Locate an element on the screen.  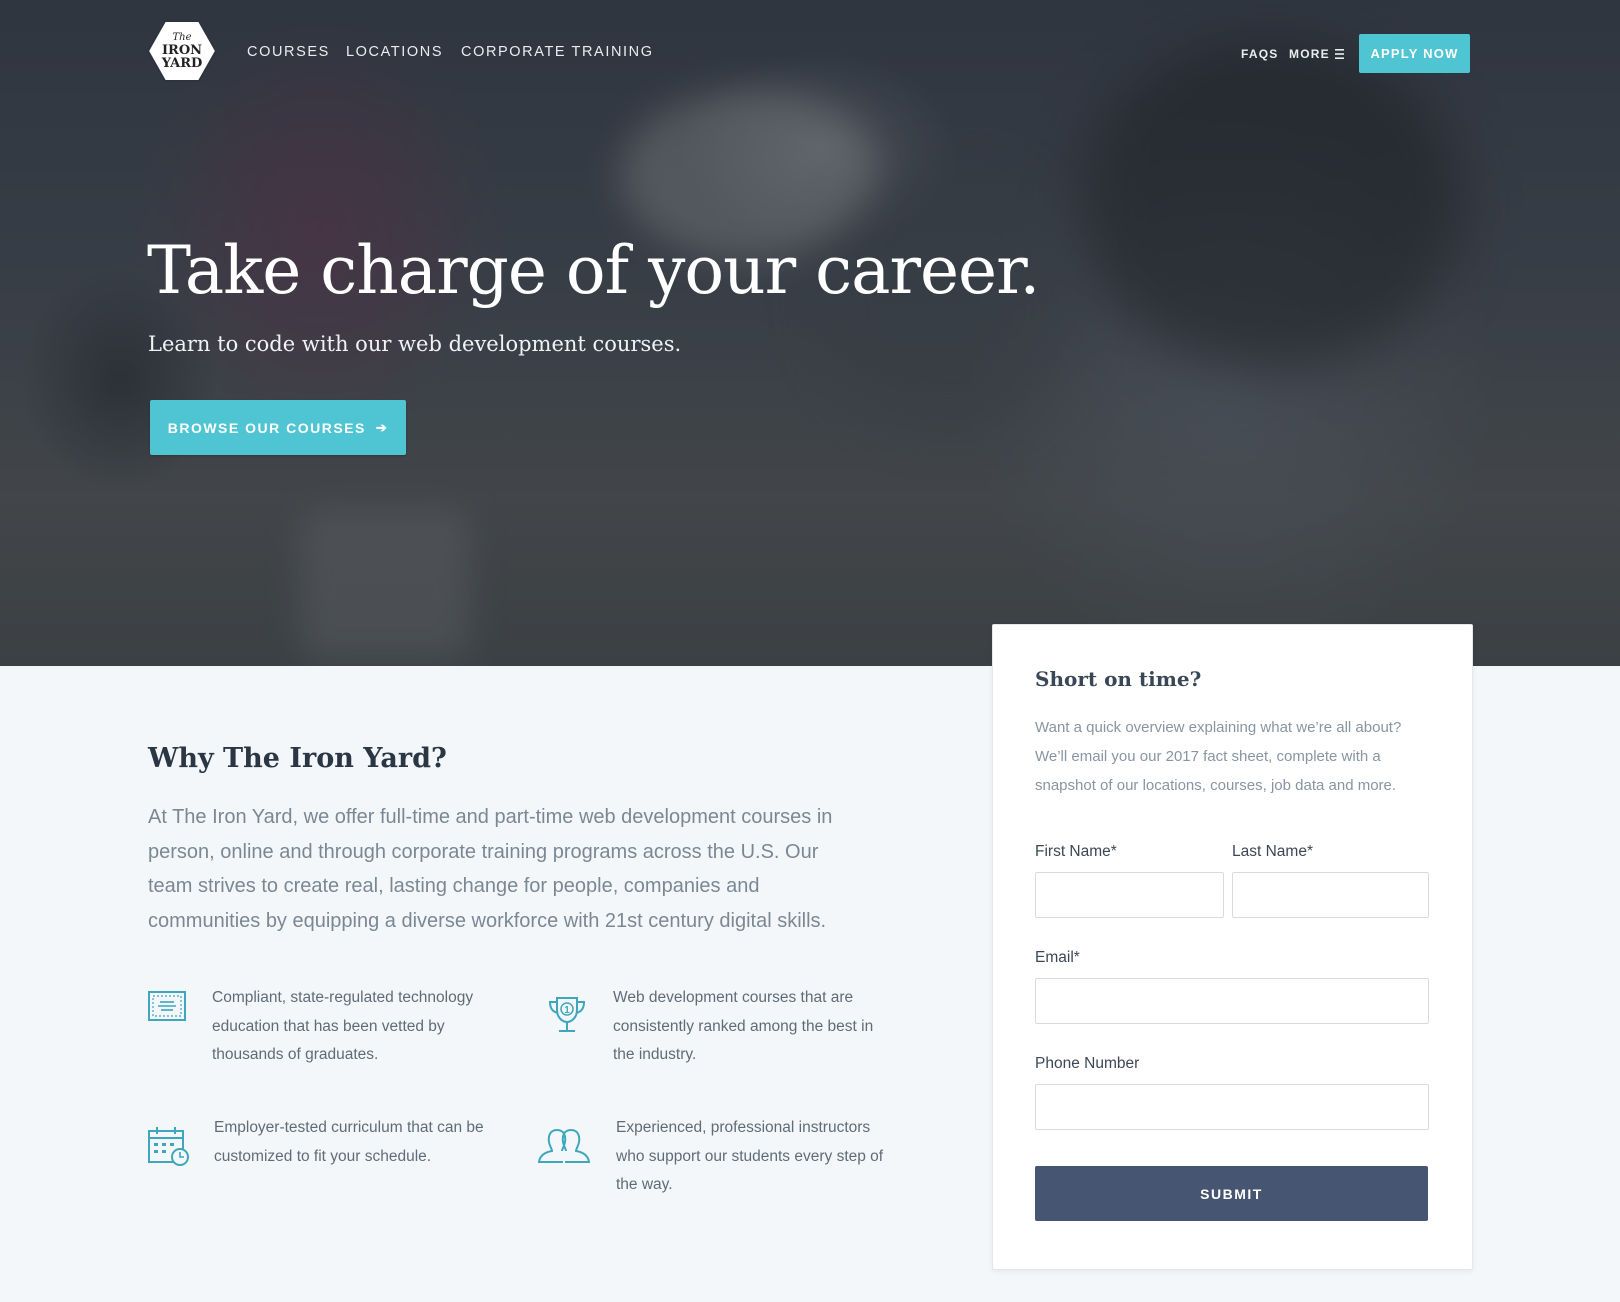
nav-more-button: MORE is located at coordinates (1316, 54).